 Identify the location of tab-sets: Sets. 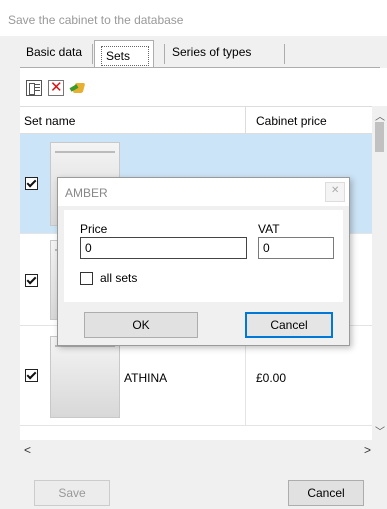
(124, 54).